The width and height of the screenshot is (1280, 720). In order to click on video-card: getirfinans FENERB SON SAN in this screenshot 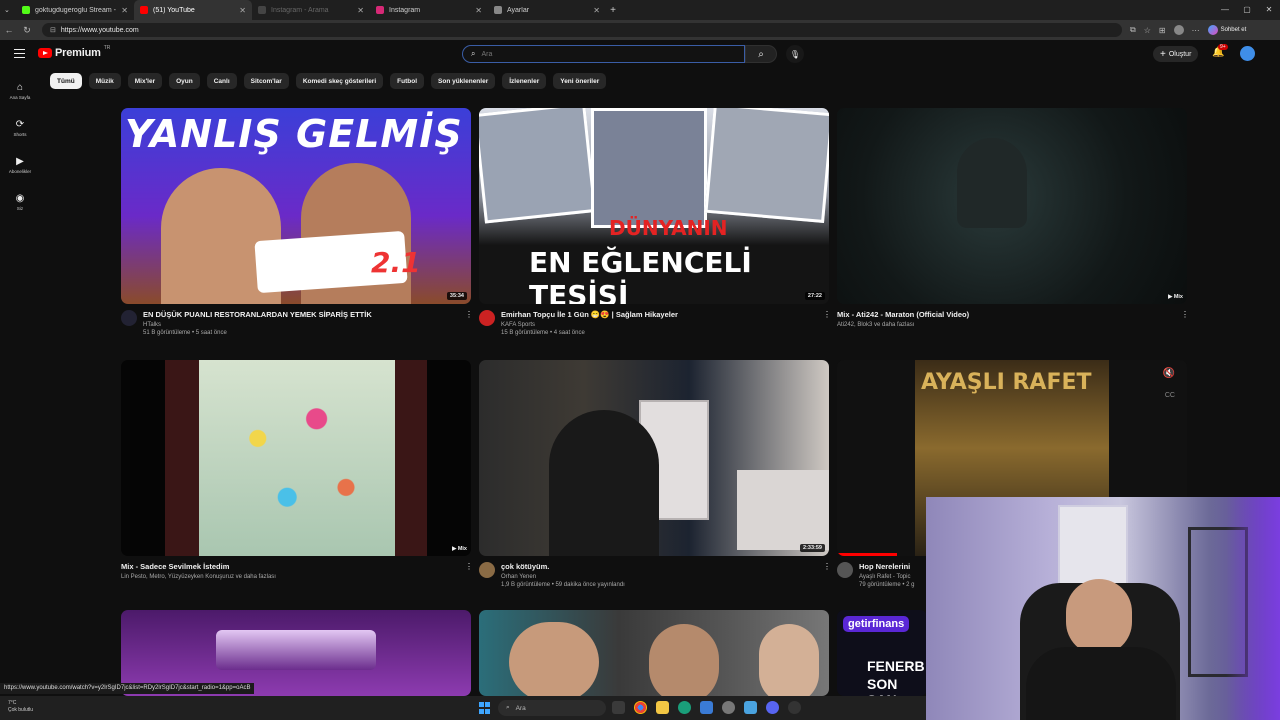, I will do `click(882, 653)`.